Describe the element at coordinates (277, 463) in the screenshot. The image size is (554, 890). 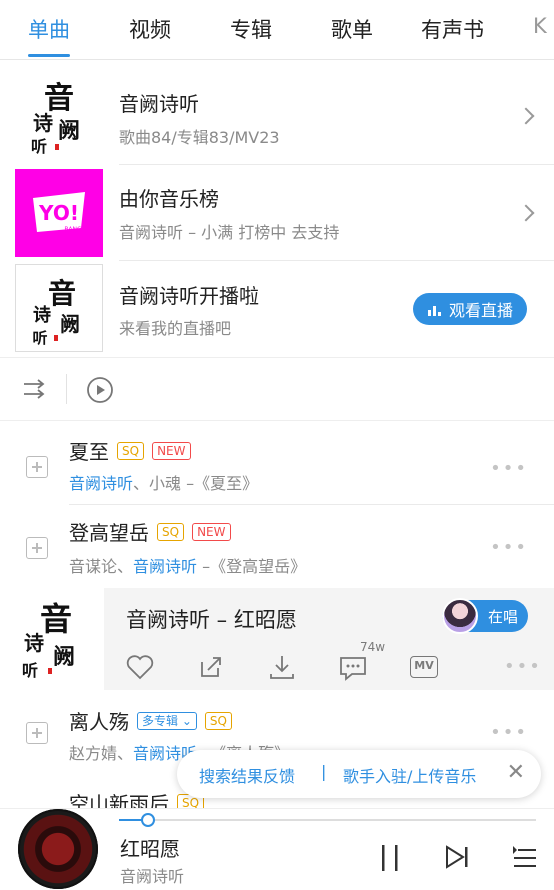
I see `song-row: 夏至 SQ NEW 音阙诗听、小魂 –《夏至》 •••` at that location.